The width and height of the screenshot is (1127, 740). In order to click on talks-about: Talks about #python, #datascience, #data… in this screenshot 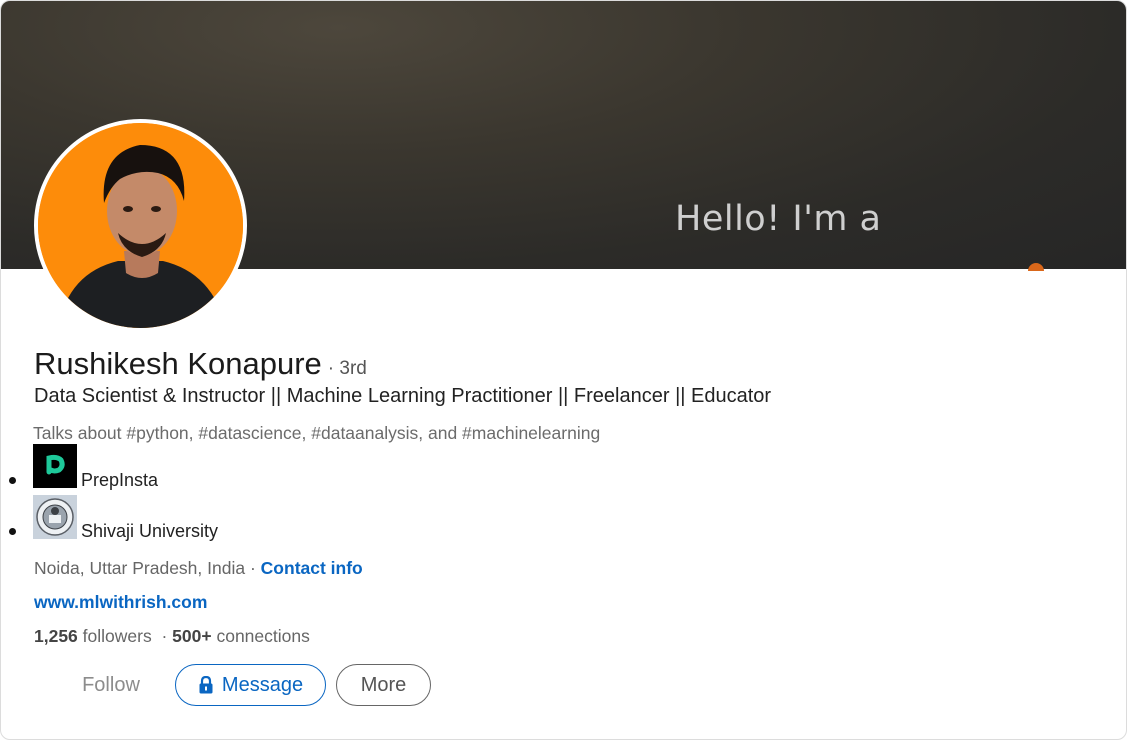, I will do `click(317, 433)`.